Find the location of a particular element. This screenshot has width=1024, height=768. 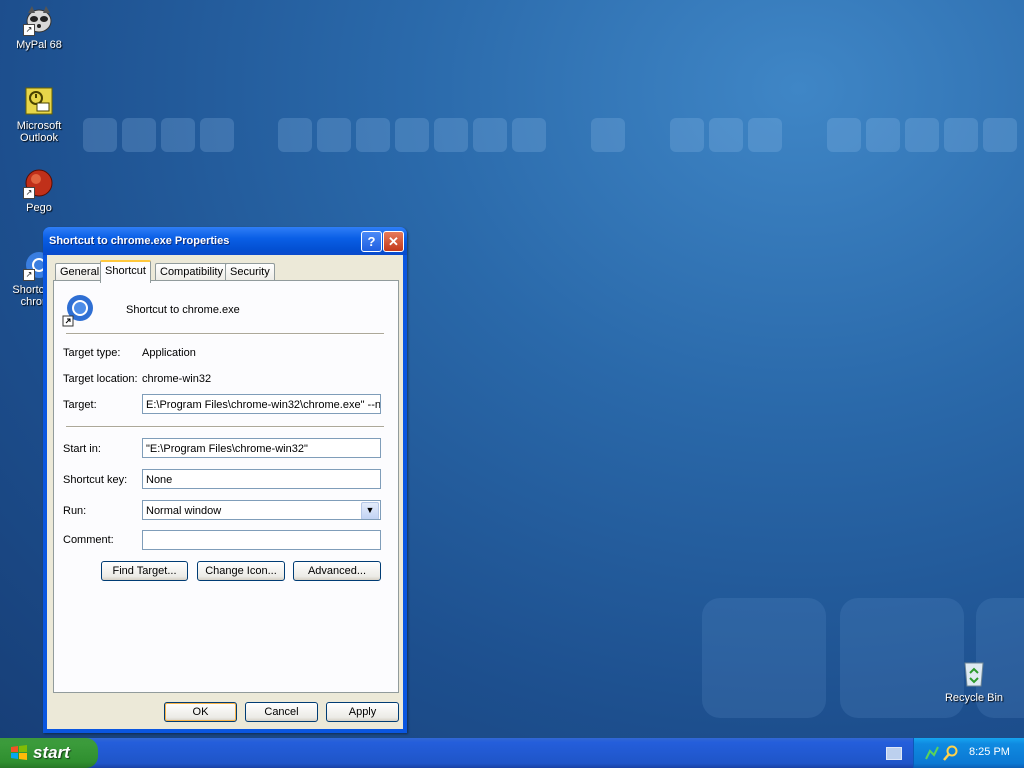

desktop-icon-mypal: ↗ MyPal 68 is located at coordinates (39, 27).